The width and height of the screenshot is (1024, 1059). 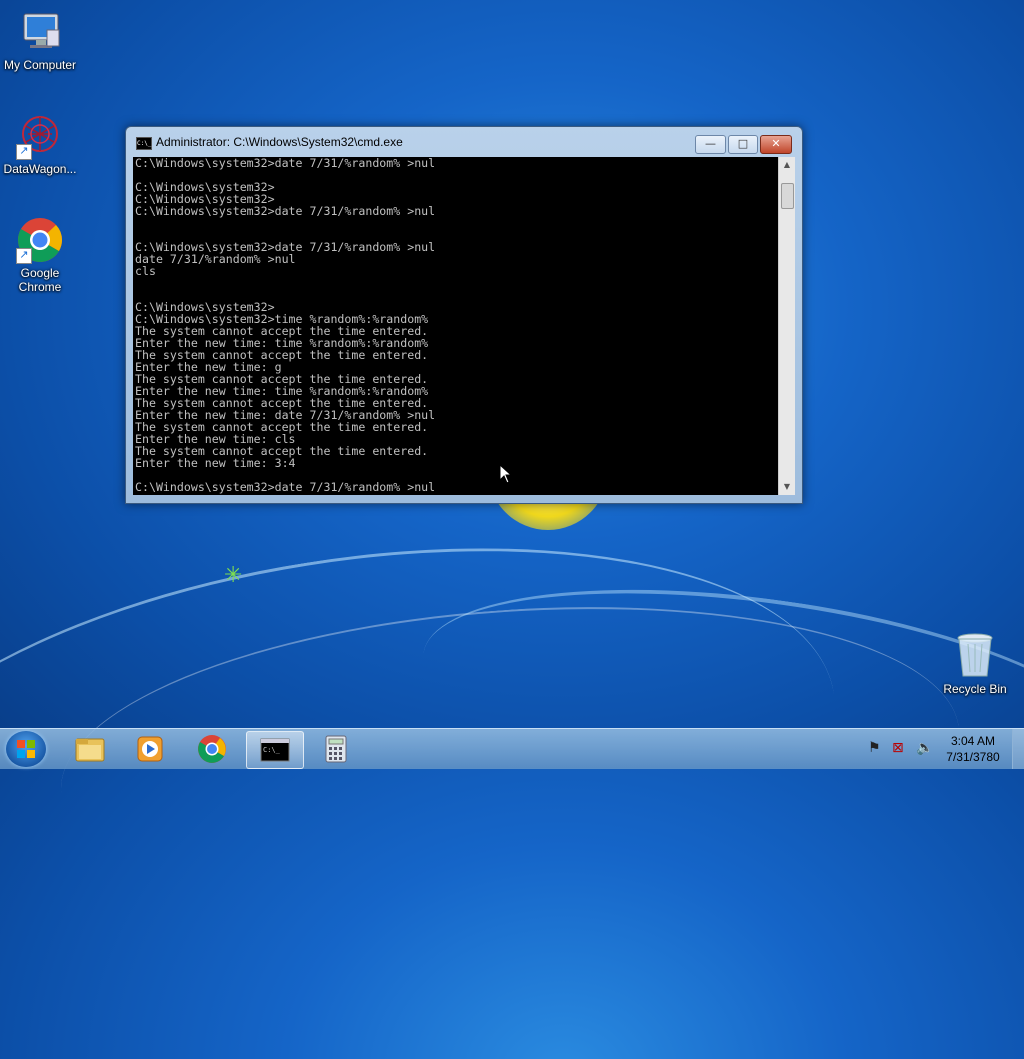 I want to click on show-desktop-button, so click(x=1018, y=749).